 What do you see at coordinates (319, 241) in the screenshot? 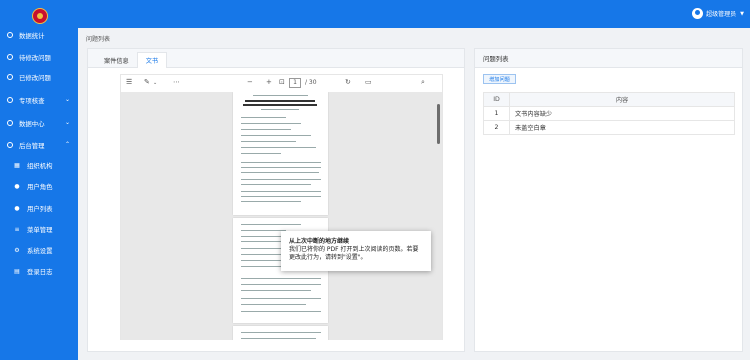
I see `tooltip-title: 从上次中断的地方继续` at bounding box center [319, 241].